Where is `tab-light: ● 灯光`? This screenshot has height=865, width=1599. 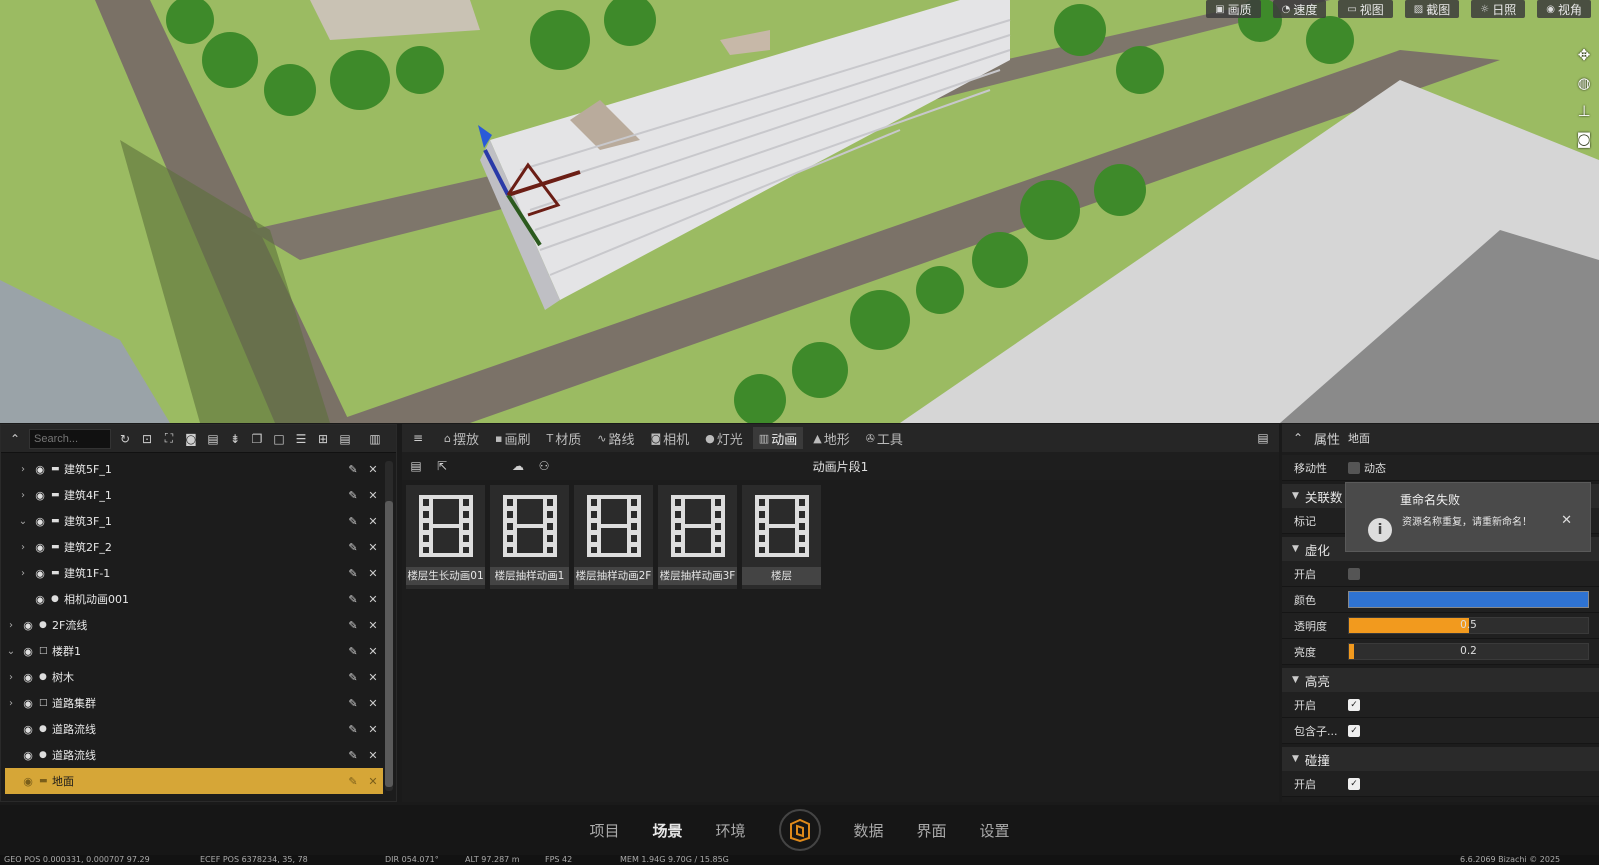 tab-light: ● 灯光 is located at coordinates (724, 438).